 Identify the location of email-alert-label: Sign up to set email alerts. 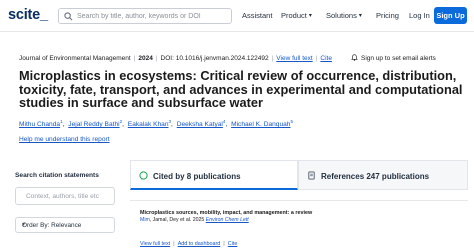
(398, 58).